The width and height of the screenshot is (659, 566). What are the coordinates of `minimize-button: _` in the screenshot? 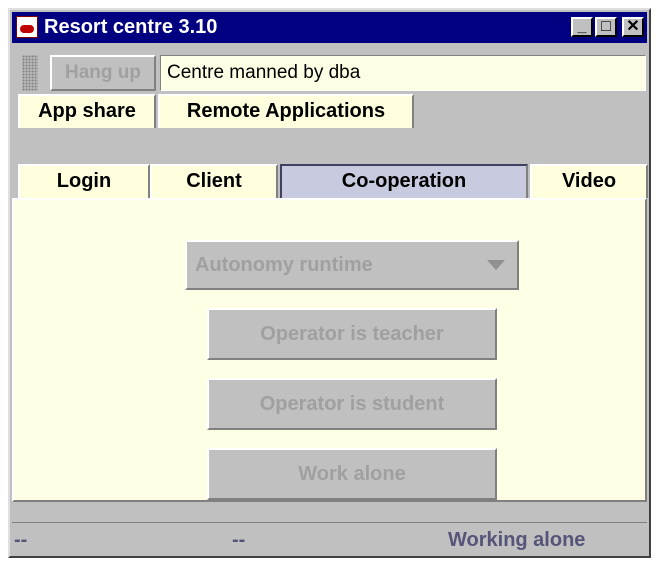 It's located at (582, 27).